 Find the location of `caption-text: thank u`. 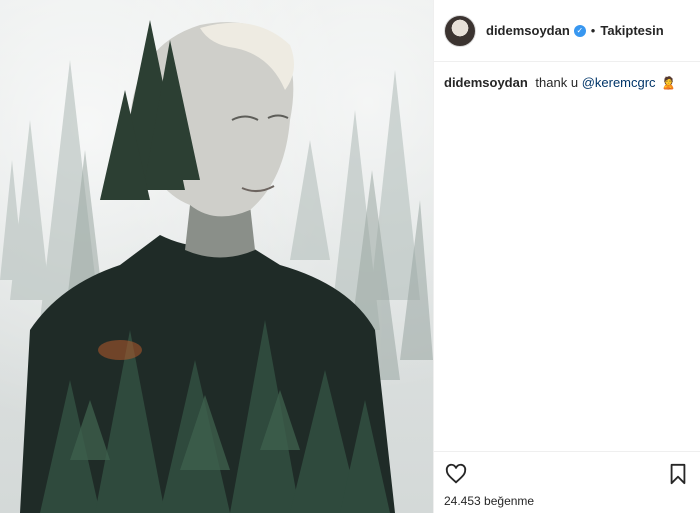

caption-text: thank u is located at coordinates (558, 82).